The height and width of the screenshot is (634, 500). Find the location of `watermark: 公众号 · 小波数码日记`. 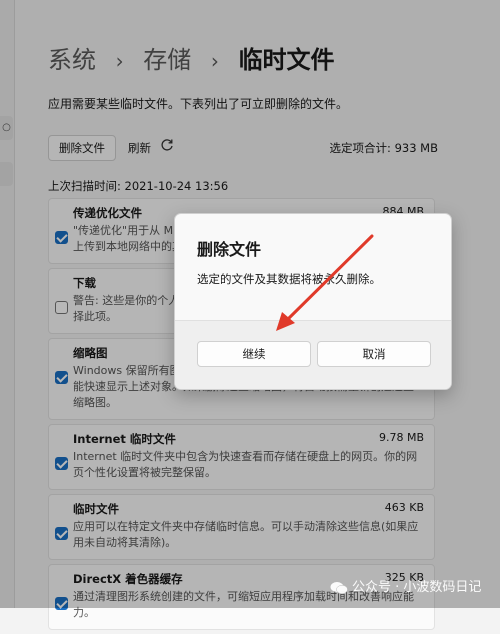

watermark: 公众号 · 小波数码日记 is located at coordinates (405, 585).